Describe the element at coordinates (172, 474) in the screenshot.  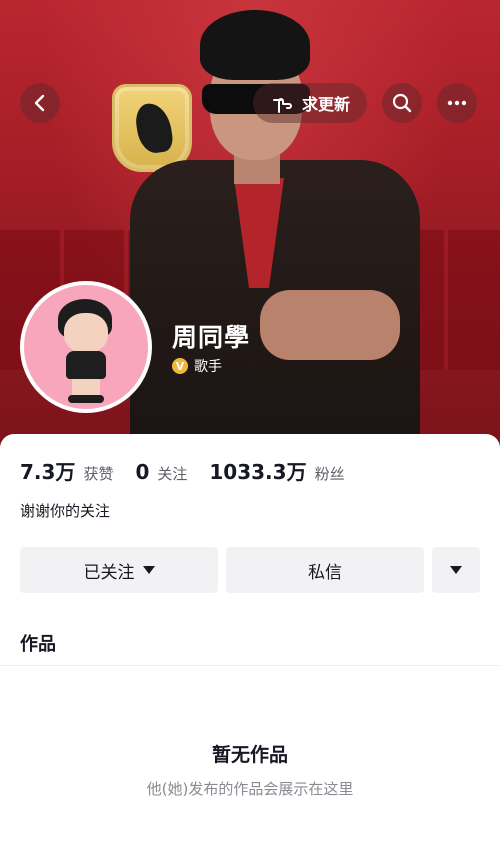
I see `stat-following-label: 关注` at that location.